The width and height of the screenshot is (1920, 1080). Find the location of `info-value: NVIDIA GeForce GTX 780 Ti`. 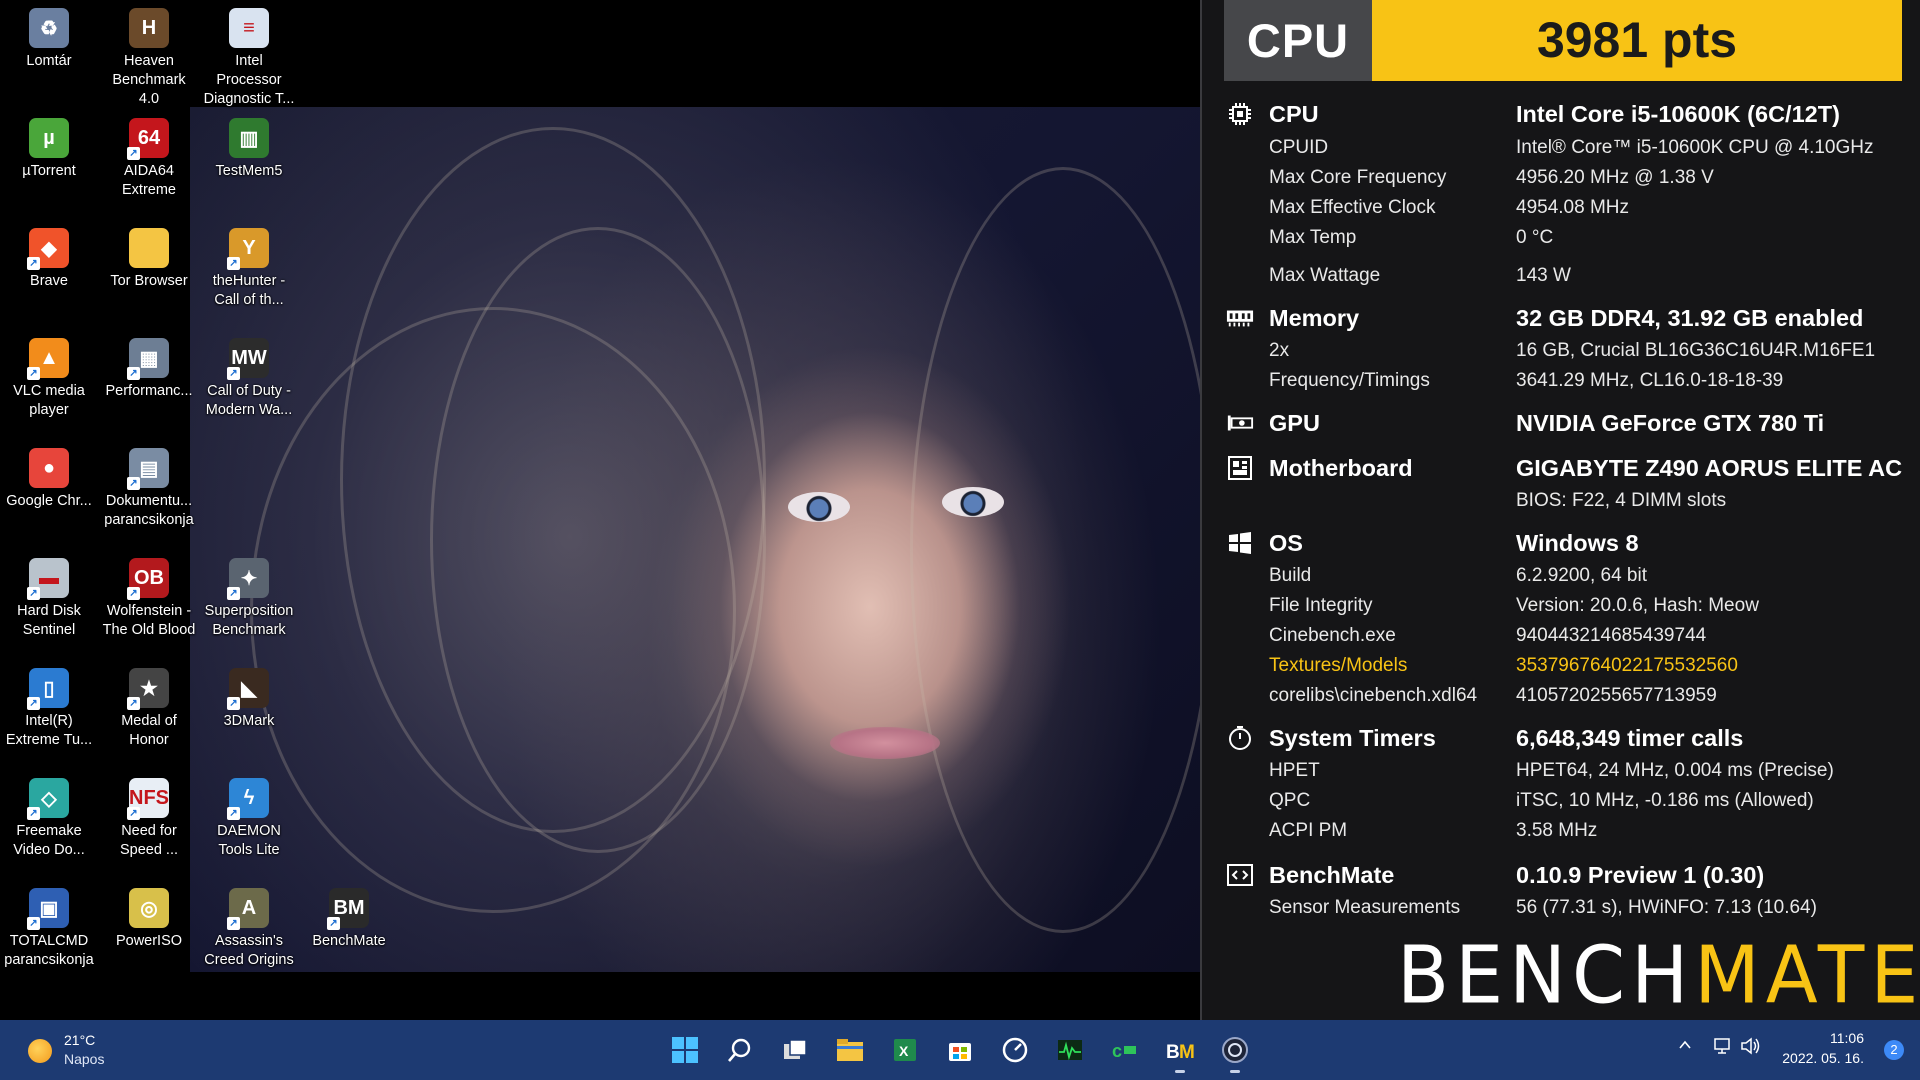

info-value: NVIDIA GeForce GTX 780 Ti is located at coordinates (1670, 423).